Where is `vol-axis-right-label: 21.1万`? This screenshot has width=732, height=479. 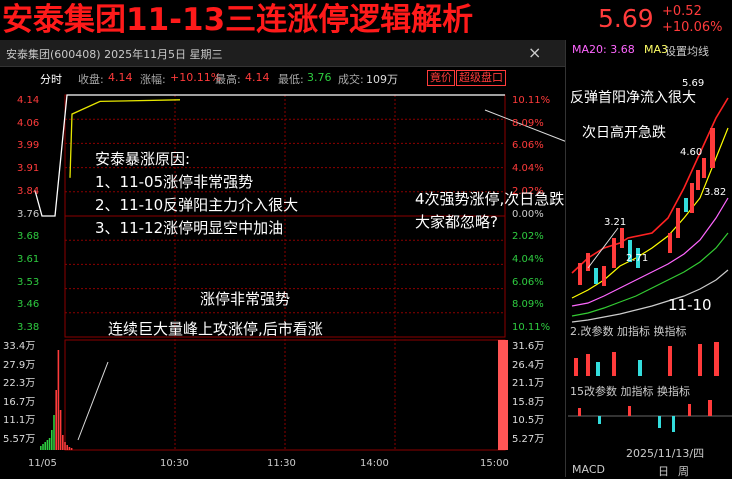 vol-axis-right-label: 21.1万 is located at coordinates (528, 383).